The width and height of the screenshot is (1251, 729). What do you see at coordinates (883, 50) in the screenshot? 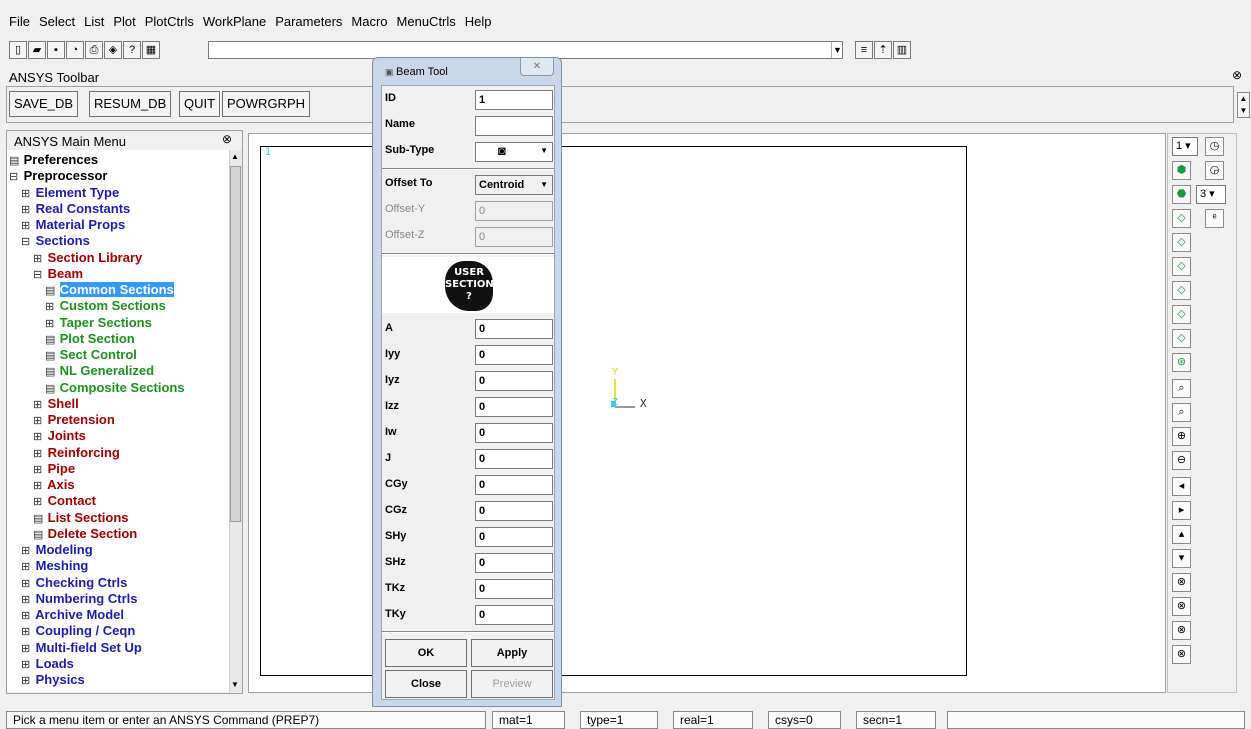
I see `raise-hidden-icon: ⇡` at bounding box center [883, 50].